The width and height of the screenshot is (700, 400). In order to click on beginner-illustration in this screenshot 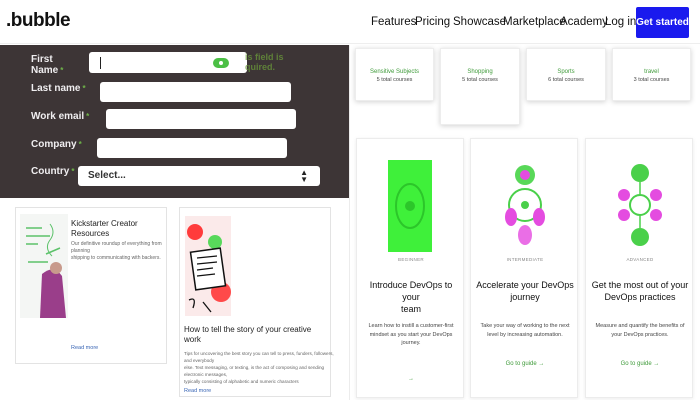, I will do `click(410, 206)`.